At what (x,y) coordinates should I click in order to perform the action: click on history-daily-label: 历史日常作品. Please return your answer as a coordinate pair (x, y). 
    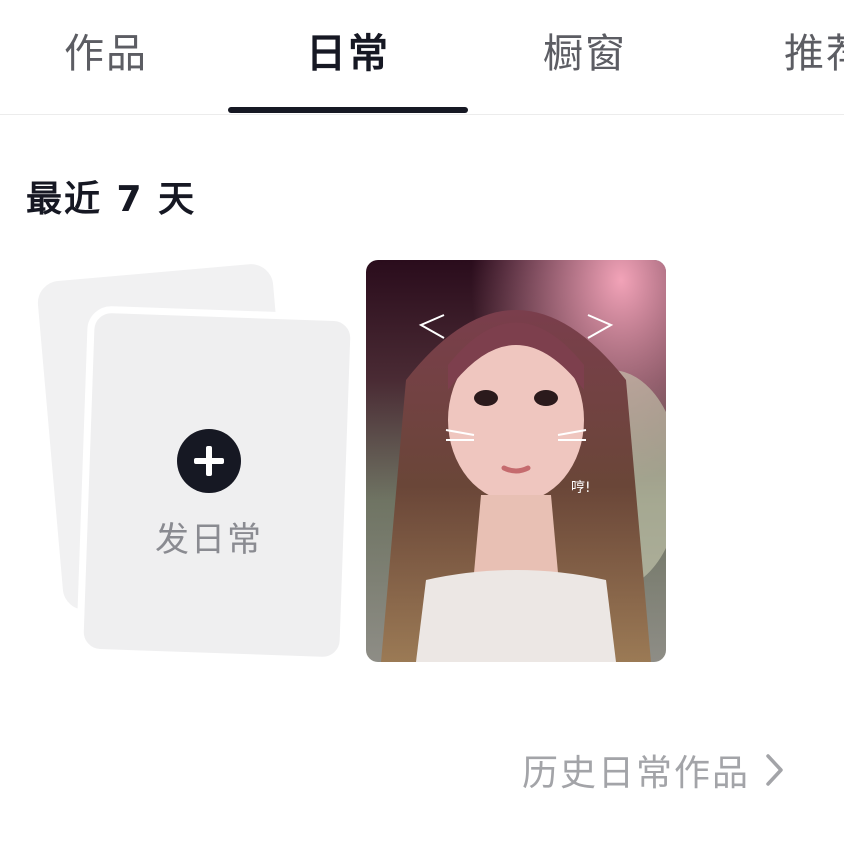
    Looking at the image, I should click on (635, 773).